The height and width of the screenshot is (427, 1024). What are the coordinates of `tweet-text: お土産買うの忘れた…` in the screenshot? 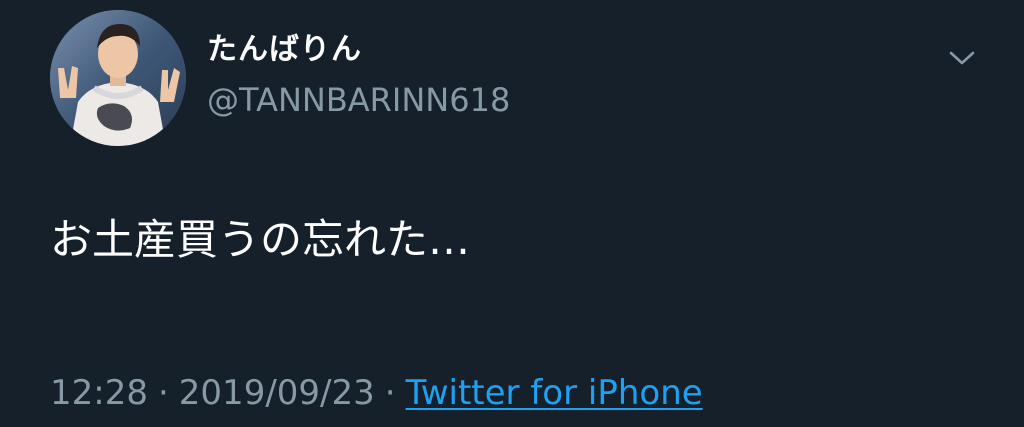 It's located at (260, 239).